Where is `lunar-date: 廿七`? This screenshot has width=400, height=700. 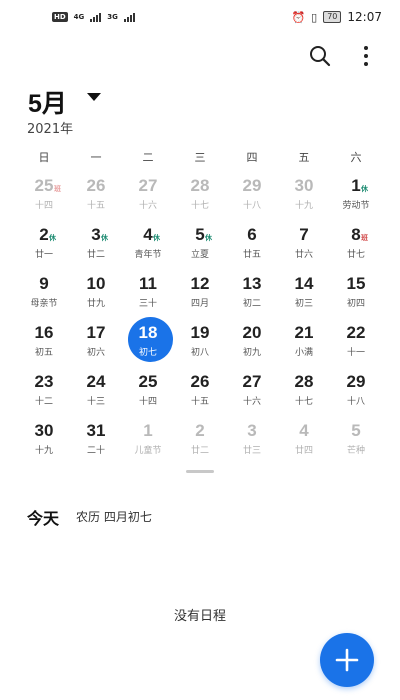
lunar-date: 廿七 is located at coordinates (355, 255).